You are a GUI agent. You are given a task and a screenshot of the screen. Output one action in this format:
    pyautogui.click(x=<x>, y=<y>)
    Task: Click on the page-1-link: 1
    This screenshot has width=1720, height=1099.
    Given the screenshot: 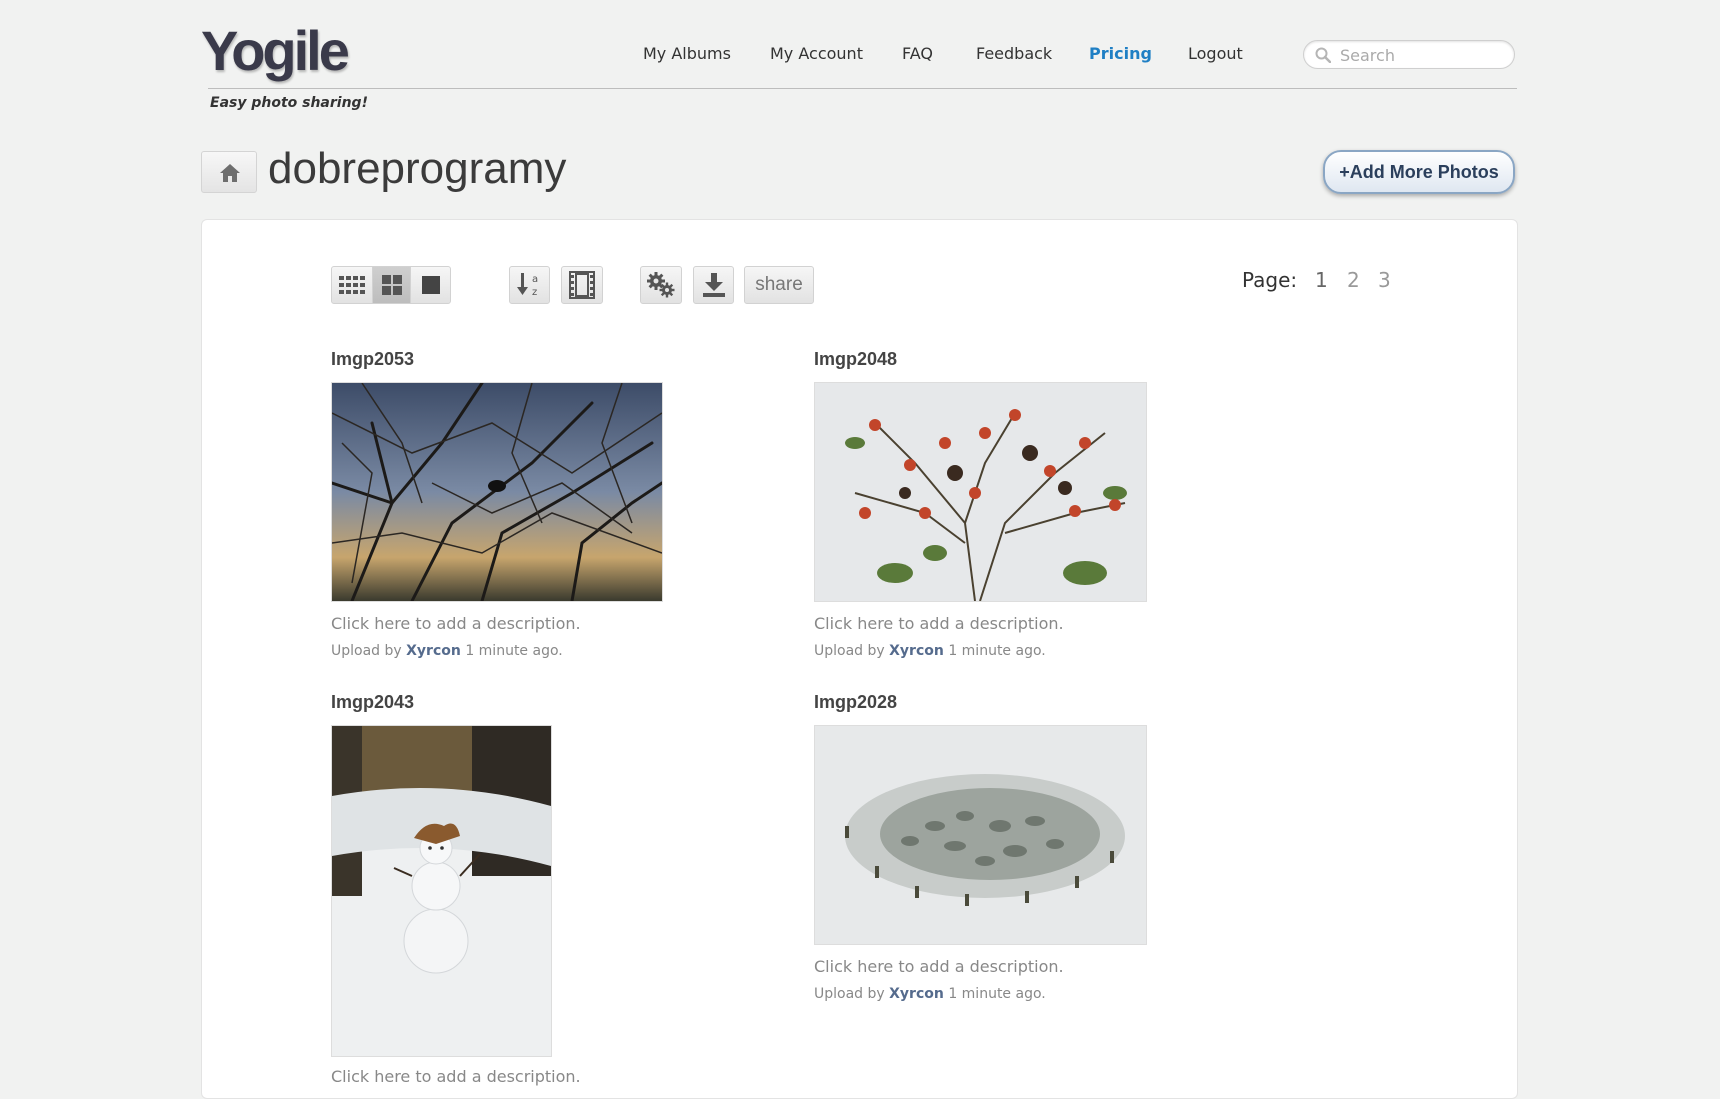 What is the action you would take?
    pyautogui.click(x=1321, y=280)
    